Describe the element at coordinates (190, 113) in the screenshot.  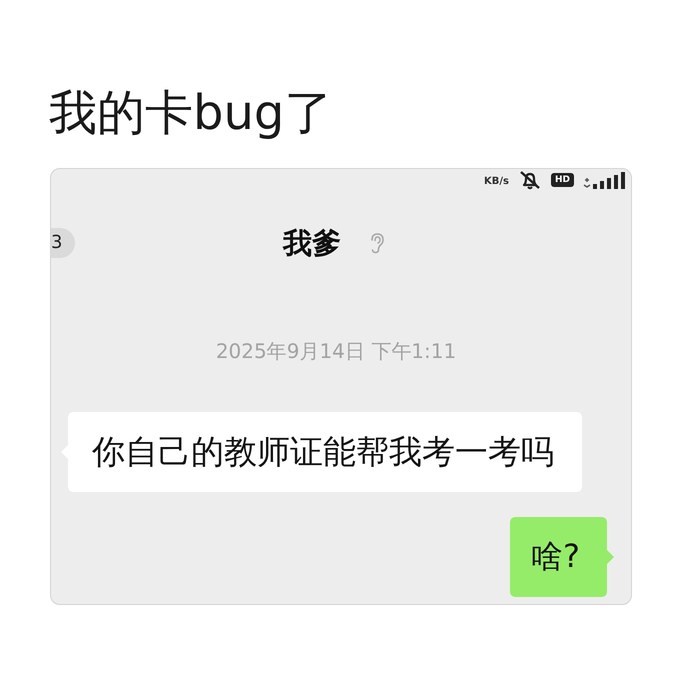
I see `post-caption: 我的卡bug了` at that location.